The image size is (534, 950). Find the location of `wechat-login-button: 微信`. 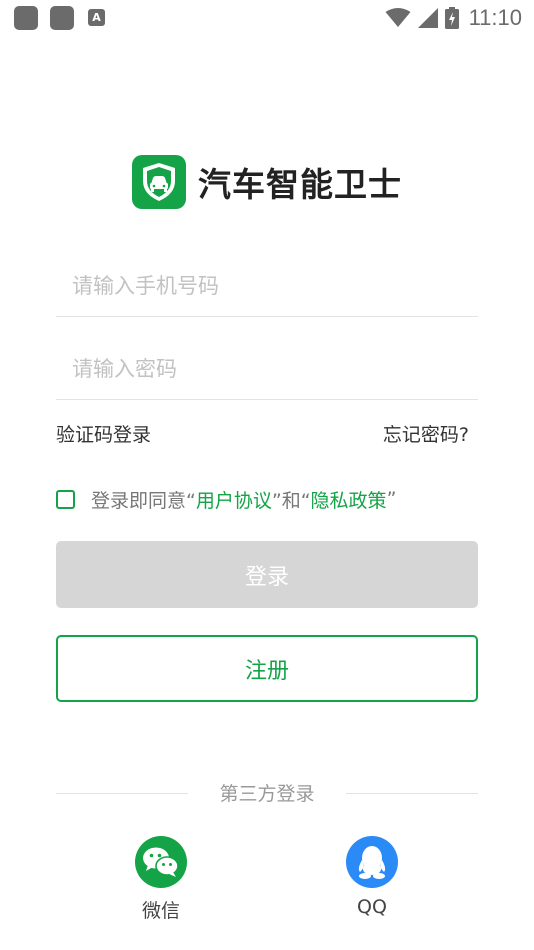

wechat-login-button: 微信 is located at coordinates (161, 881).